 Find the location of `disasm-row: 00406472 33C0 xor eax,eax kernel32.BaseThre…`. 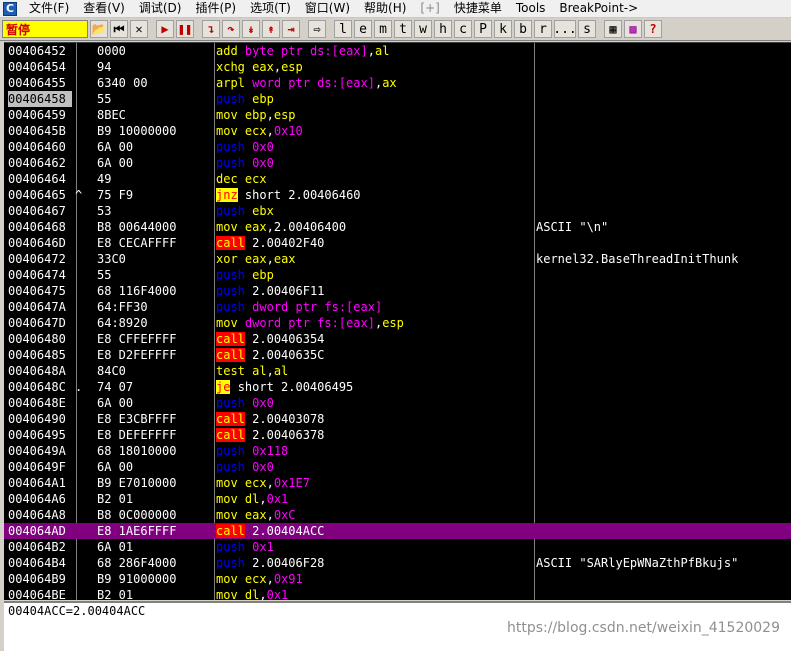

disasm-row: 00406472 33C0 xor eax,eax kernel32.BaseThre… is located at coordinates (397, 259).